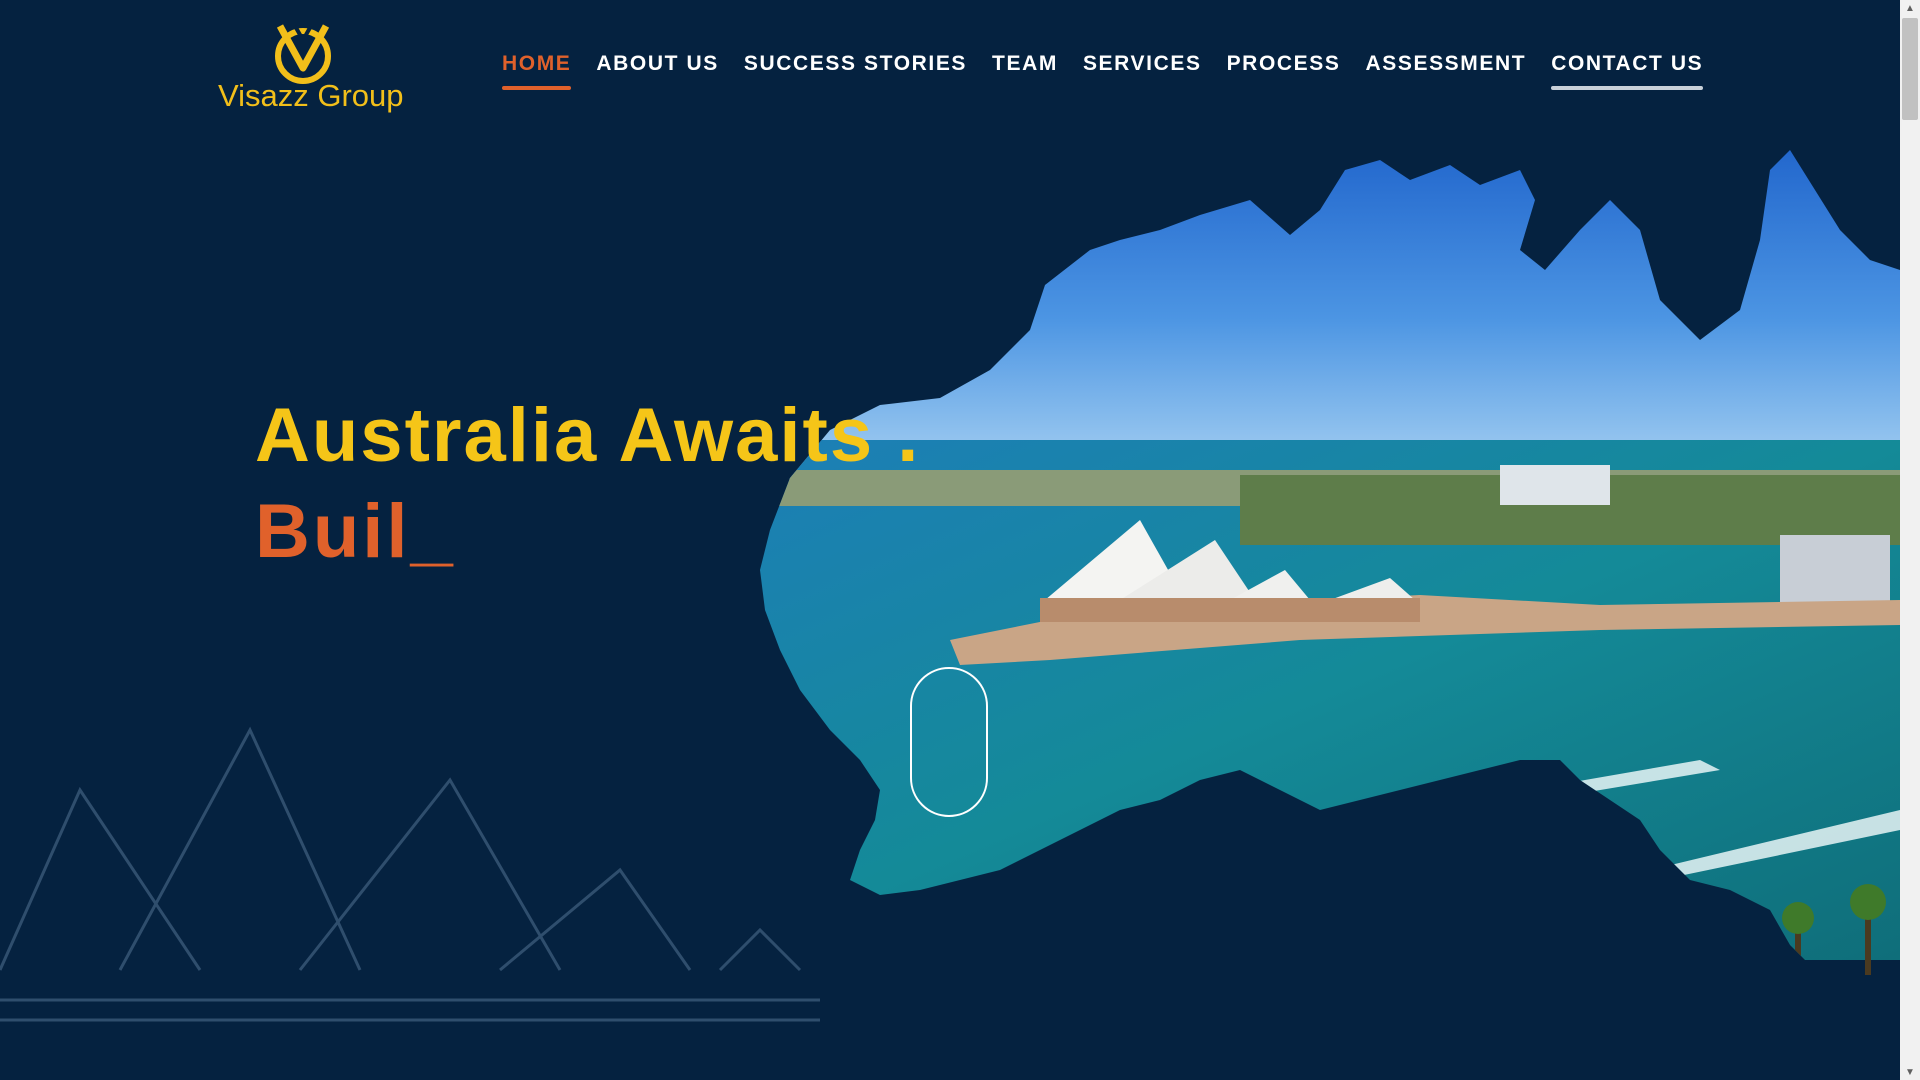  I want to click on nav-contact-us: CONTACT US, so click(1627, 71).